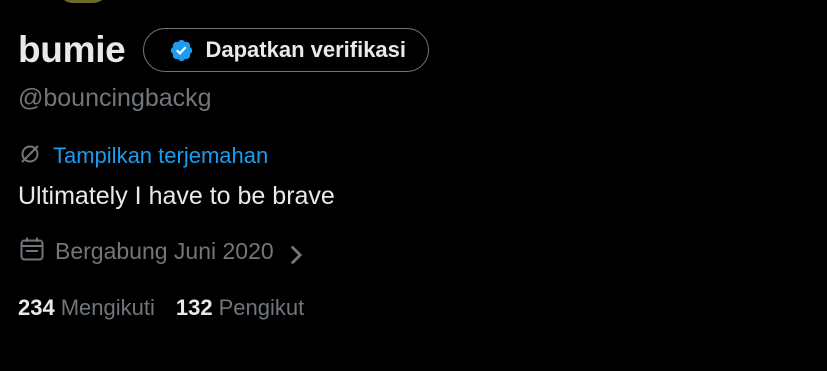 This screenshot has height=371, width=827. Describe the element at coordinates (115, 98) in the screenshot. I see `profile-handle: @bouncingbackg` at that location.